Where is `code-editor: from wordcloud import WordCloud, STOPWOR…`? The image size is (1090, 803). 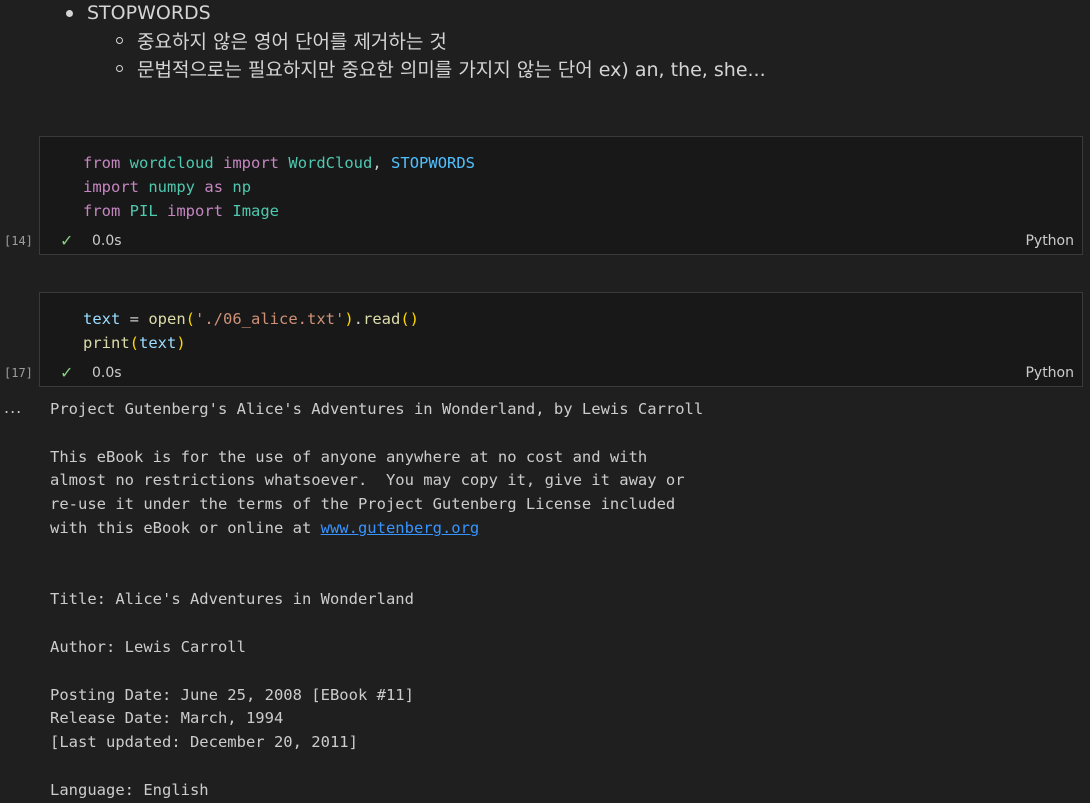 code-editor: from wordcloud import WordCloud, STOPWOR… is located at coordinates (561, 180).